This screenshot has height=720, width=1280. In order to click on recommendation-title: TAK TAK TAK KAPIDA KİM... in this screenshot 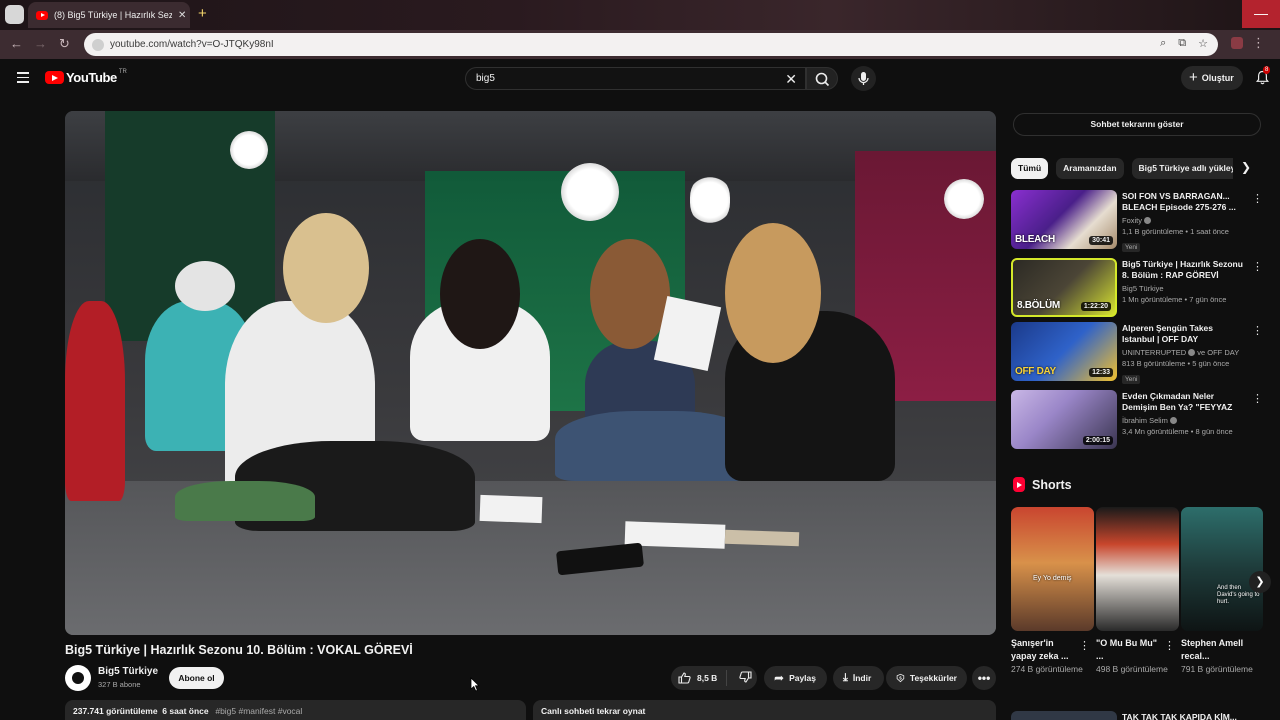, I will do `click(1179, 716)`.